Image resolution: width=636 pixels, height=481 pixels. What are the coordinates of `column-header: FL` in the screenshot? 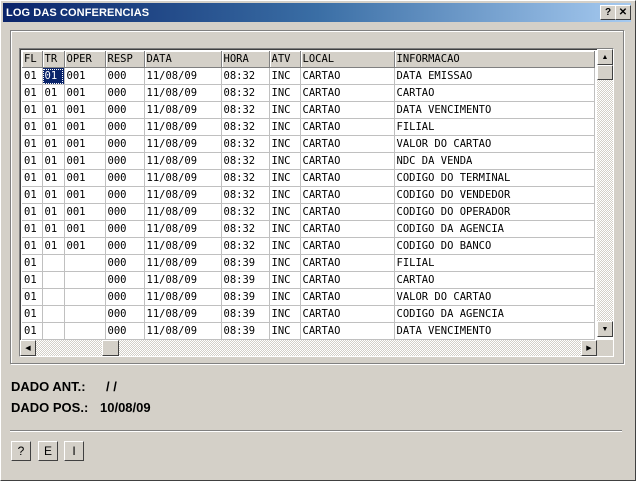 It's located at (32, 59).